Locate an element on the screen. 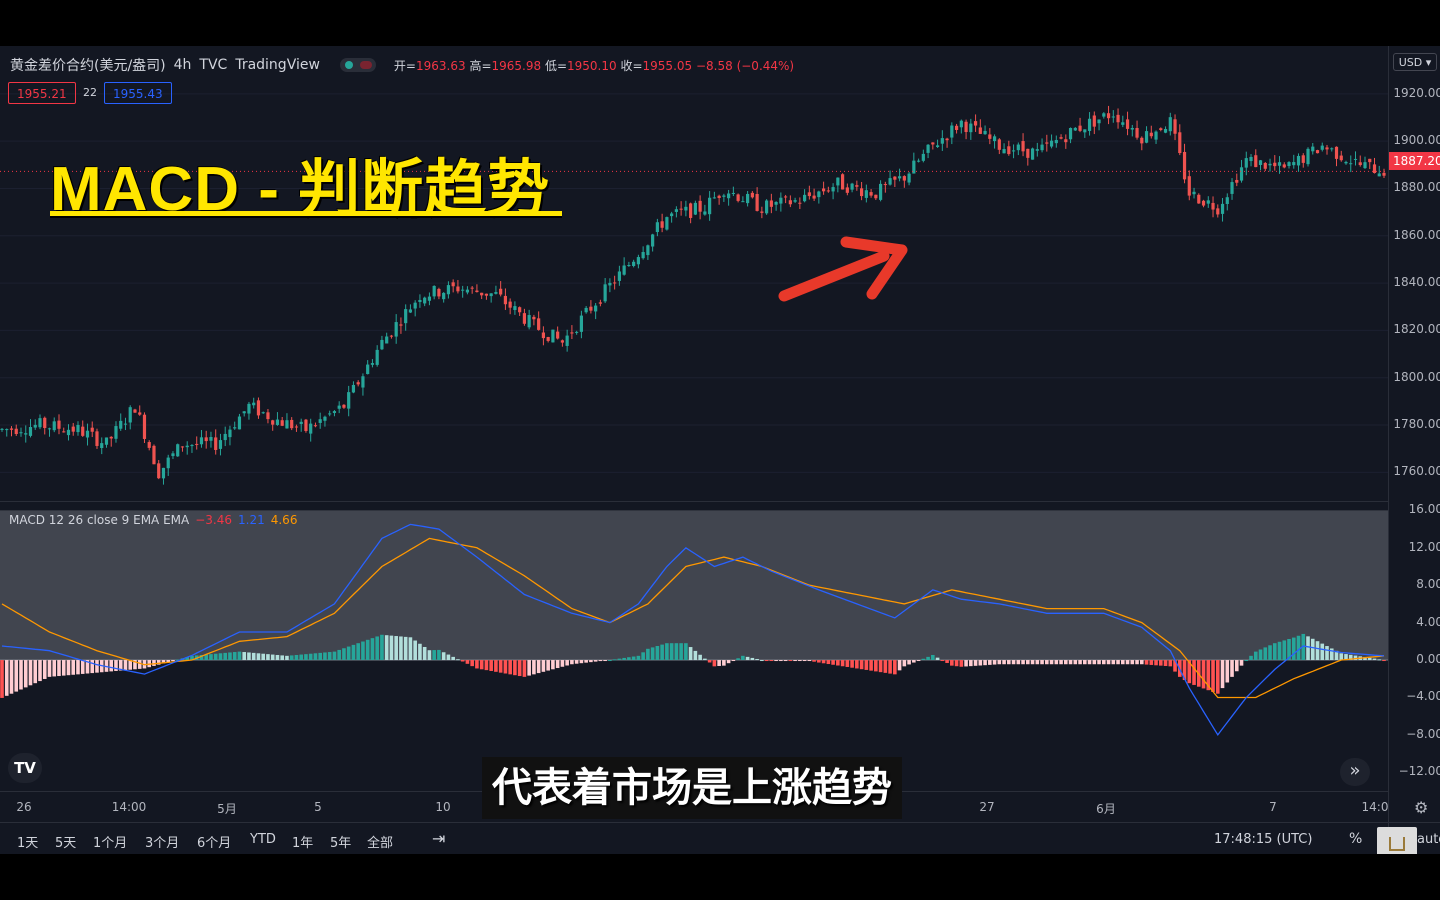 This screenshot has height=900, width=1440. open-value: 1963.63 is located at coordinates (440, 65).